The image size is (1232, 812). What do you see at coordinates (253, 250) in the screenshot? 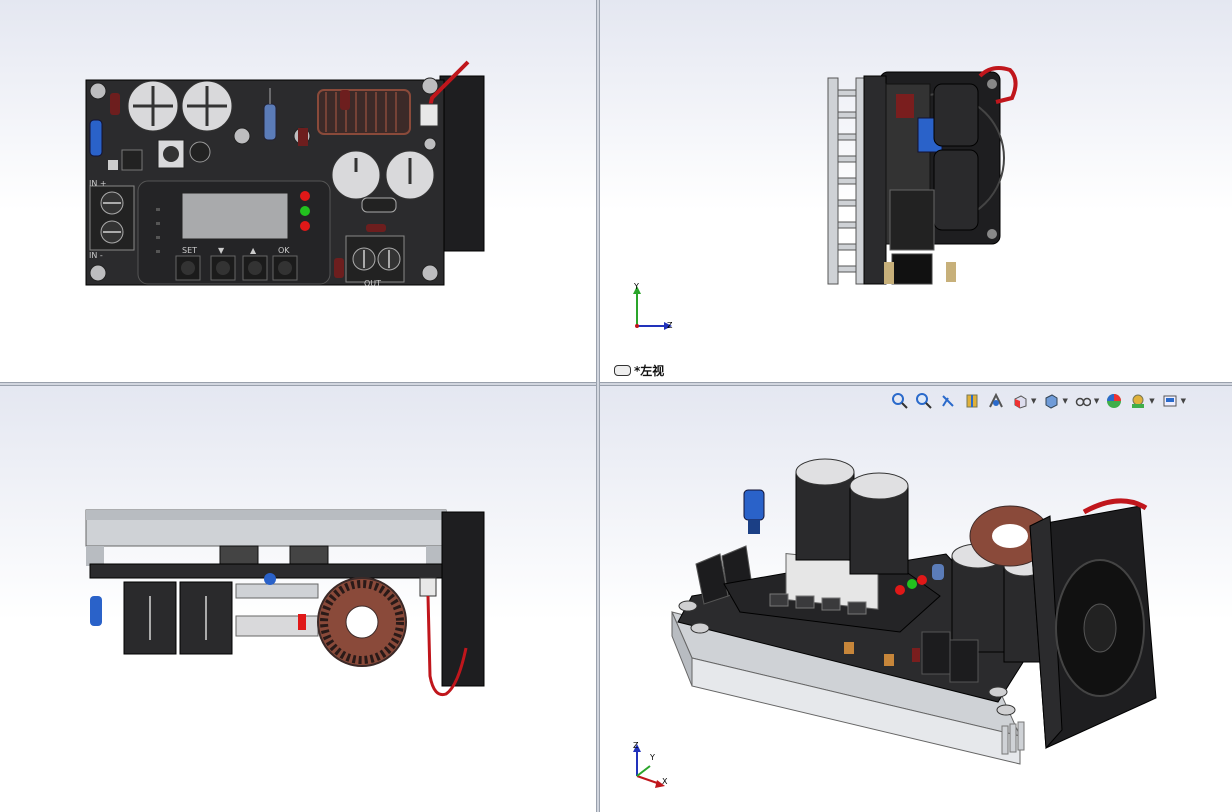
I see `button-label-up: ▲` at bounding box center [253, 250].